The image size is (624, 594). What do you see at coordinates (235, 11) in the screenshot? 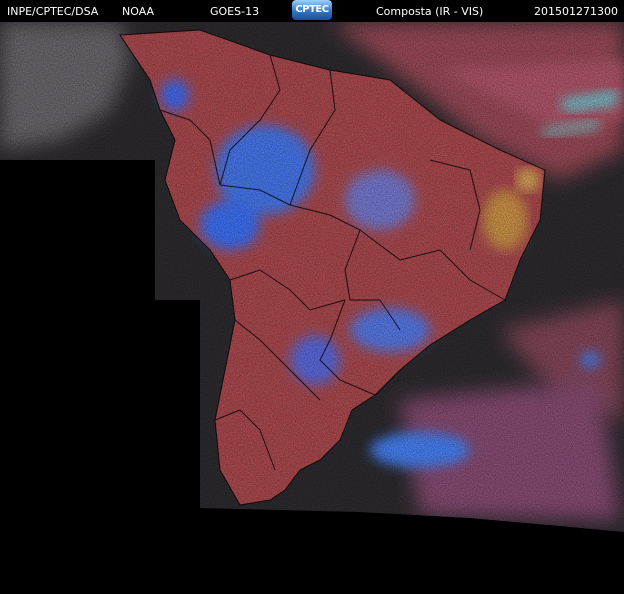
I see `satellite-label: GOES-13` at bounding box center [235, 11].